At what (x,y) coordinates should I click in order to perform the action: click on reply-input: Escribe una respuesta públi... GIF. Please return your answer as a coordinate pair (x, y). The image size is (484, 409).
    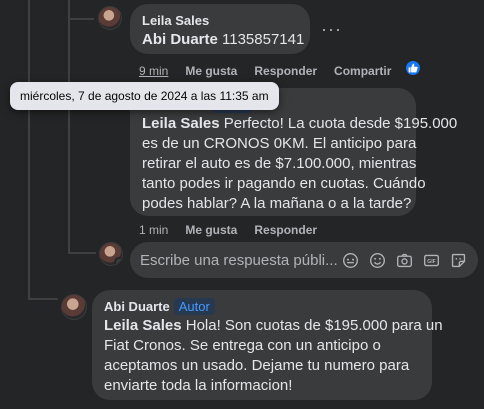
    Looking at the image, I should click on (304, 260).